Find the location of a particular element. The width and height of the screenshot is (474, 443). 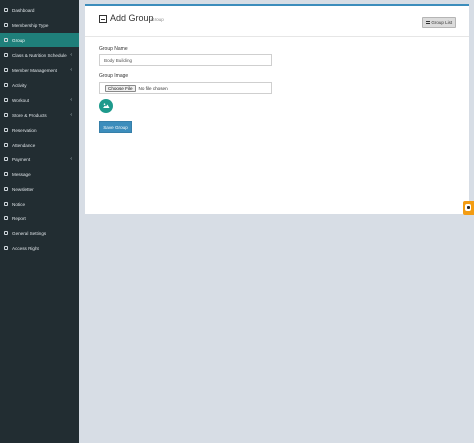

panel-header: Add Group Group Group List is located at coordinates (277, 21).